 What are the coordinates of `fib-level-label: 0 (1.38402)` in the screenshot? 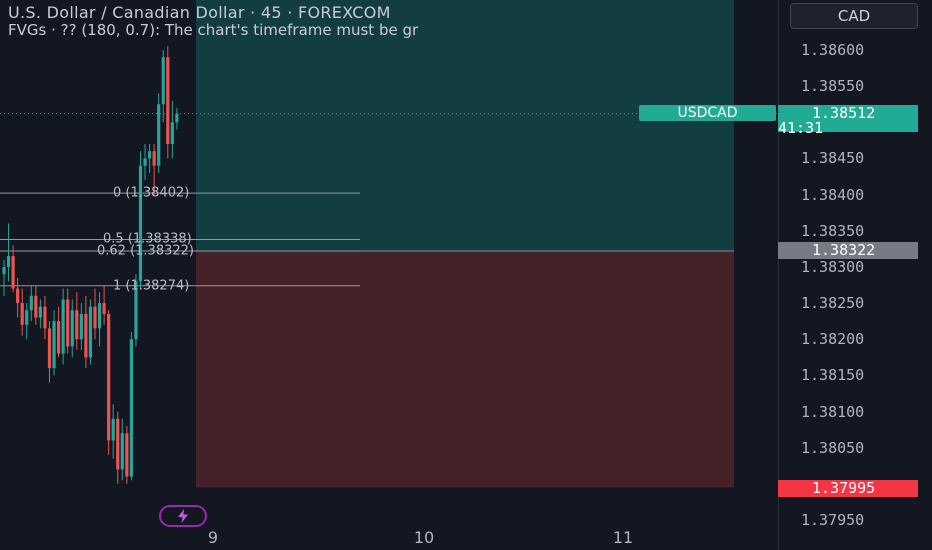 It's located at (151, 193).